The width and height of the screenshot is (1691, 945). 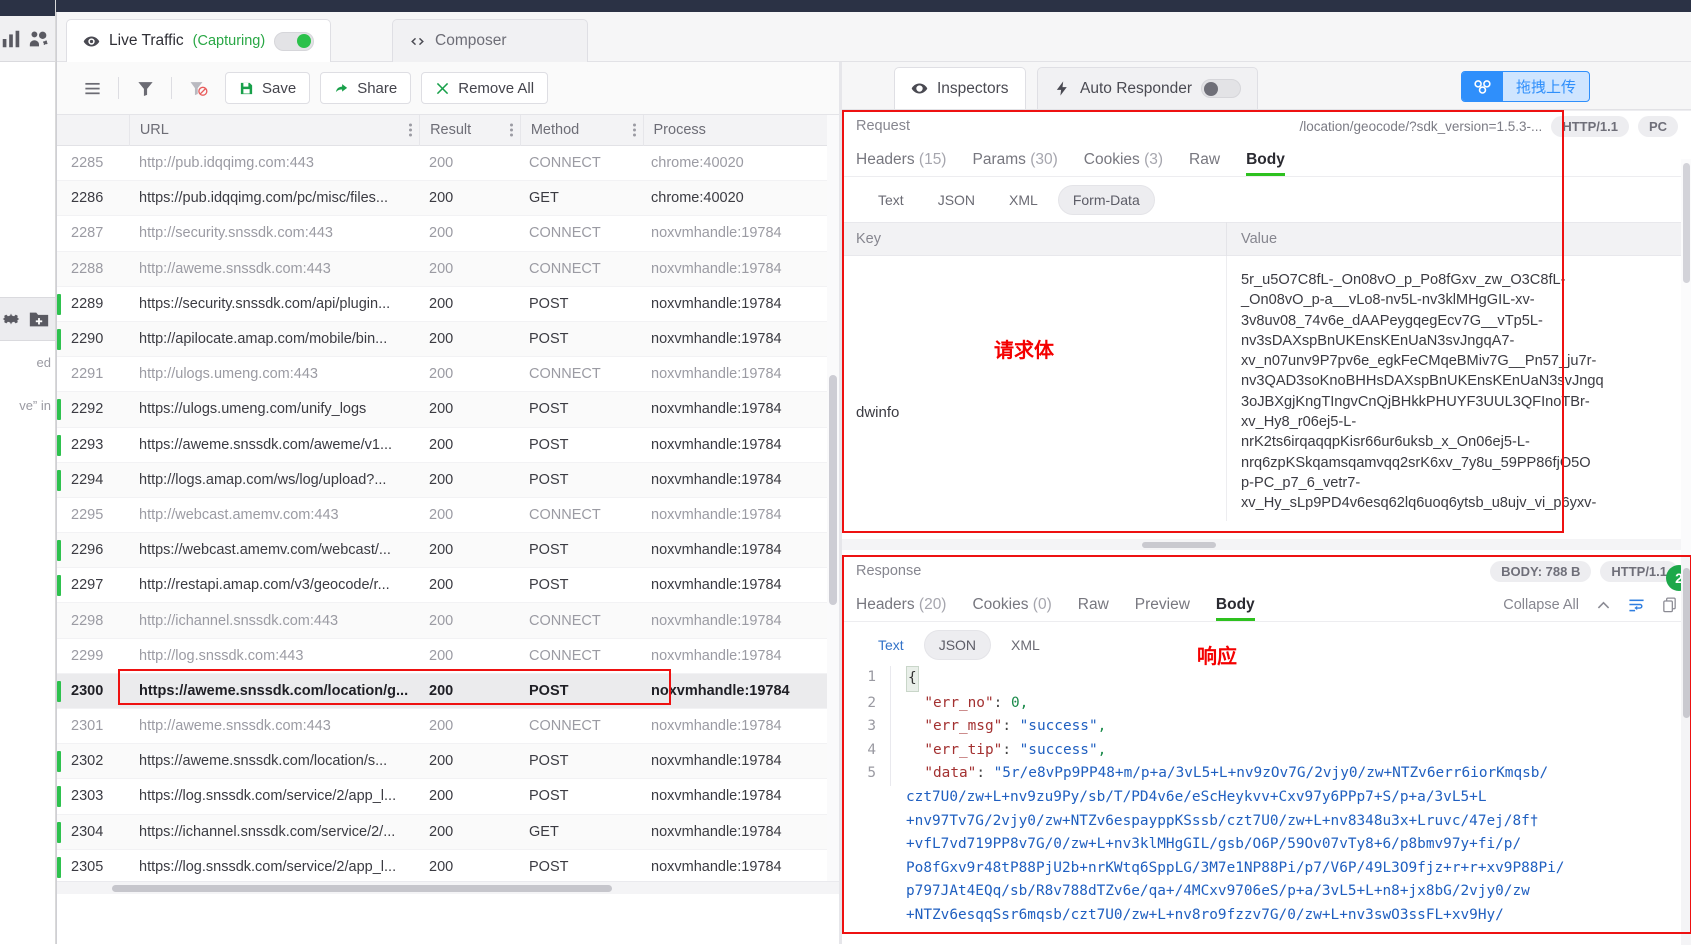 What do you see at coordinates (1136, 88) in the screenshot?
I see `tab-auto-responder-label: Auto Responder` at bounding box center [1136, 88].